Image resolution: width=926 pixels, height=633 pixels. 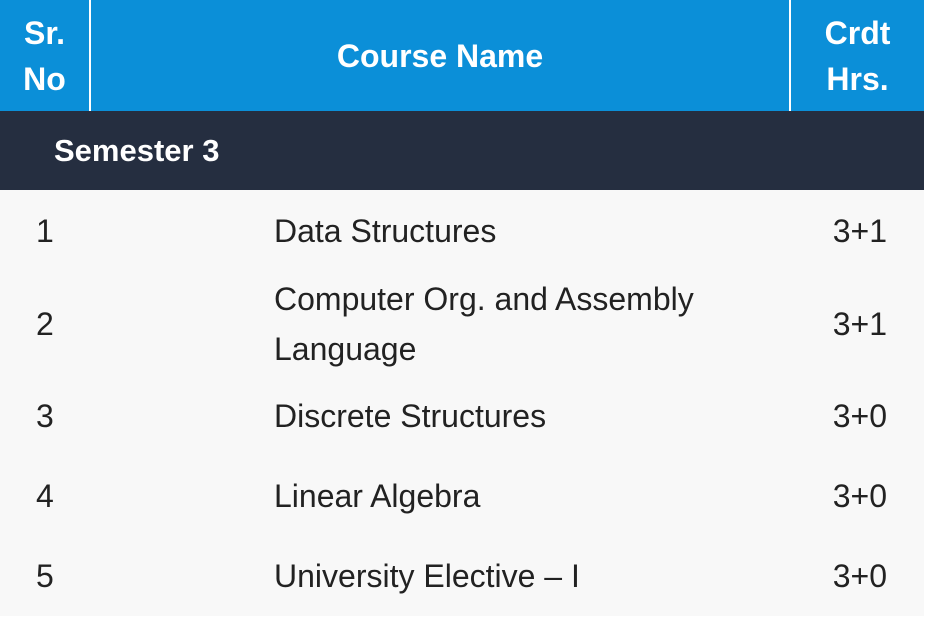 I want to click on cell-course-name: Computer Org. and Assembly Language, so click(x=532, y=324).